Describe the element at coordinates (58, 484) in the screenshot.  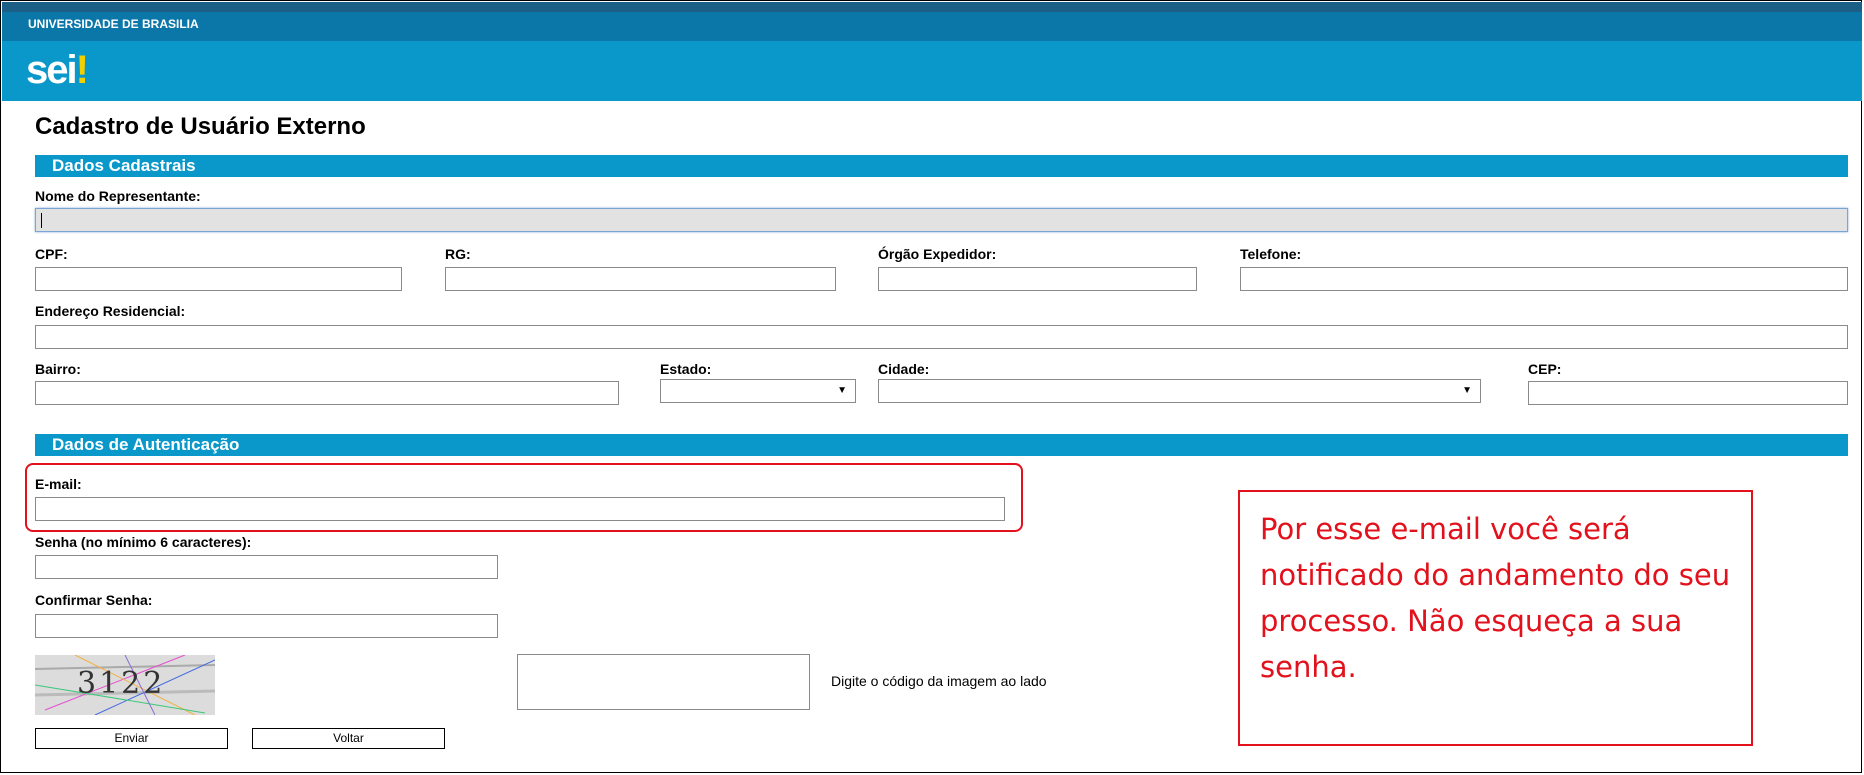
I see `label-email: E-mail:` at that location.